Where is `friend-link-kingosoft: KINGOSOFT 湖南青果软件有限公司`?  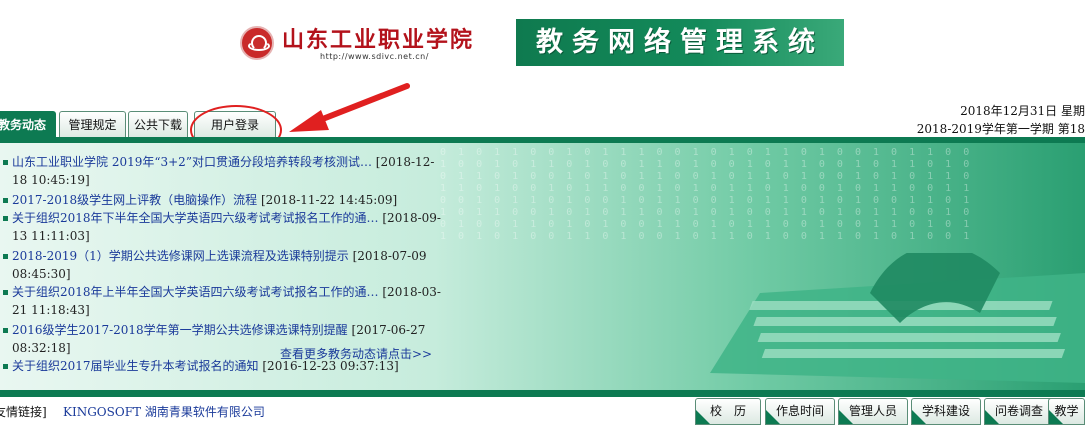 friend-link-kingosoft: KINGOSOFT 湖南青果软件有限公司 is located at coordinates (164, 411).